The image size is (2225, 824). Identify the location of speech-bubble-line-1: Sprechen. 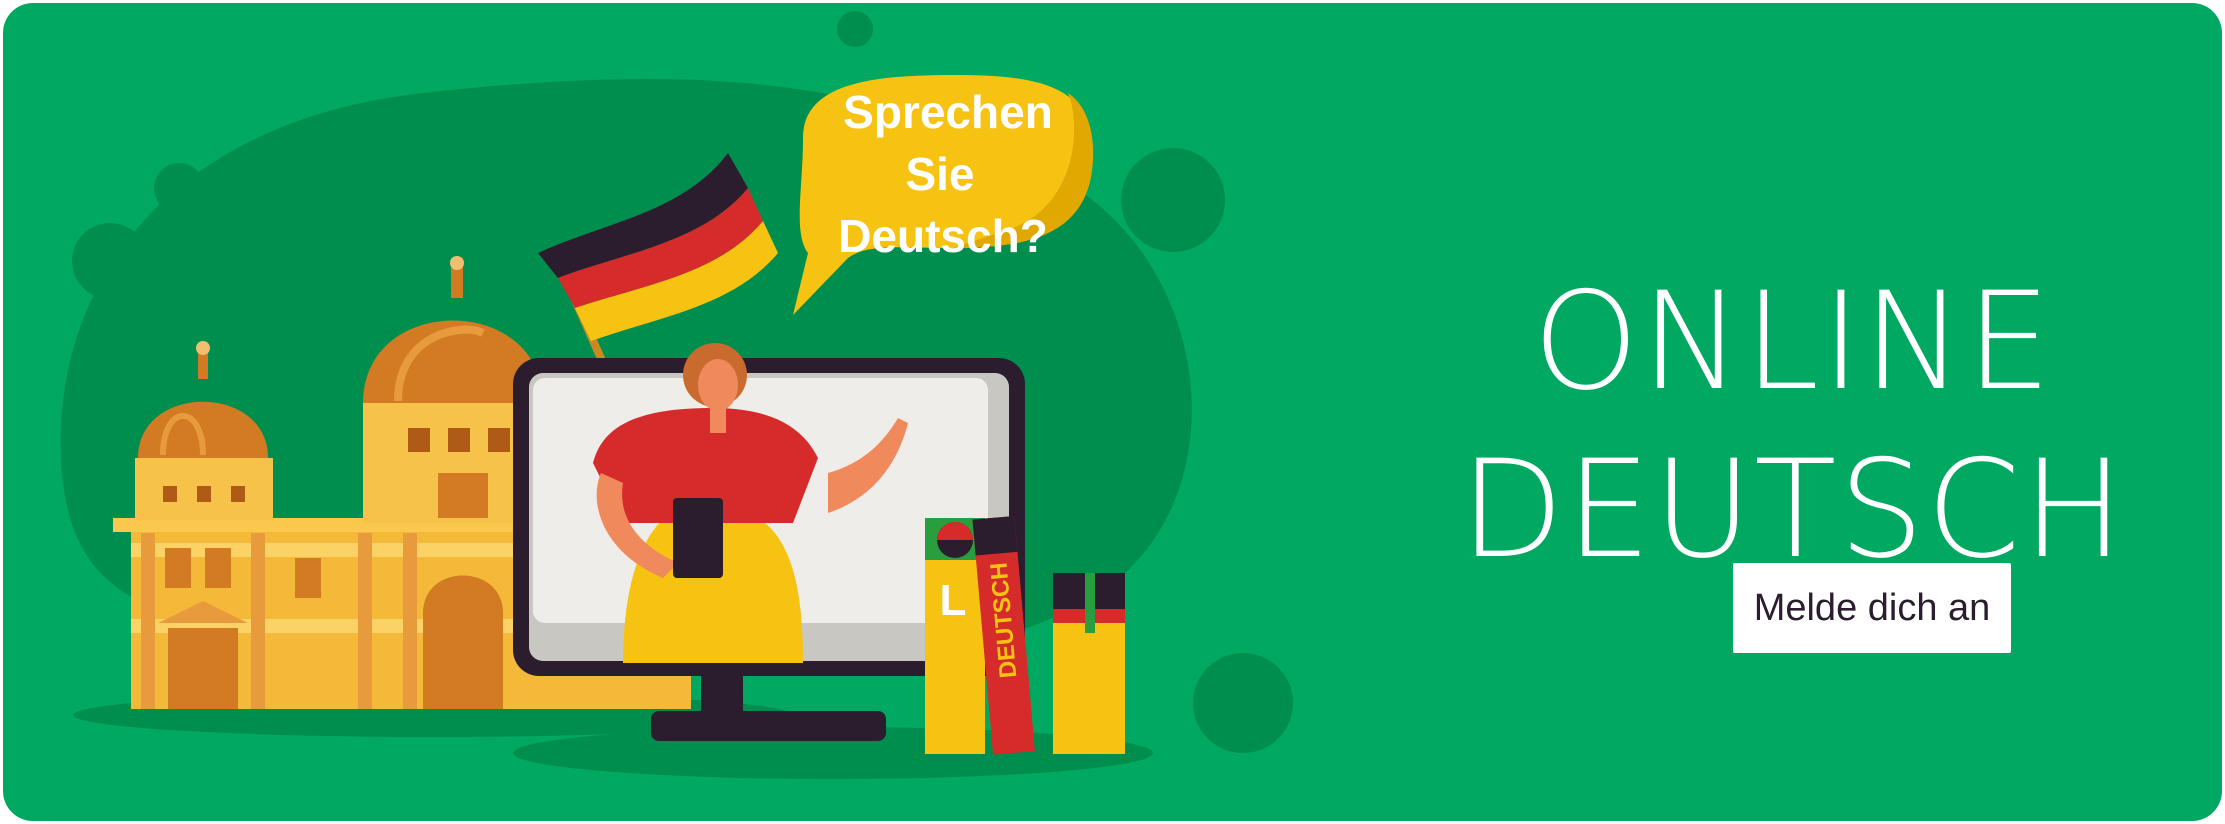
(948, 112).